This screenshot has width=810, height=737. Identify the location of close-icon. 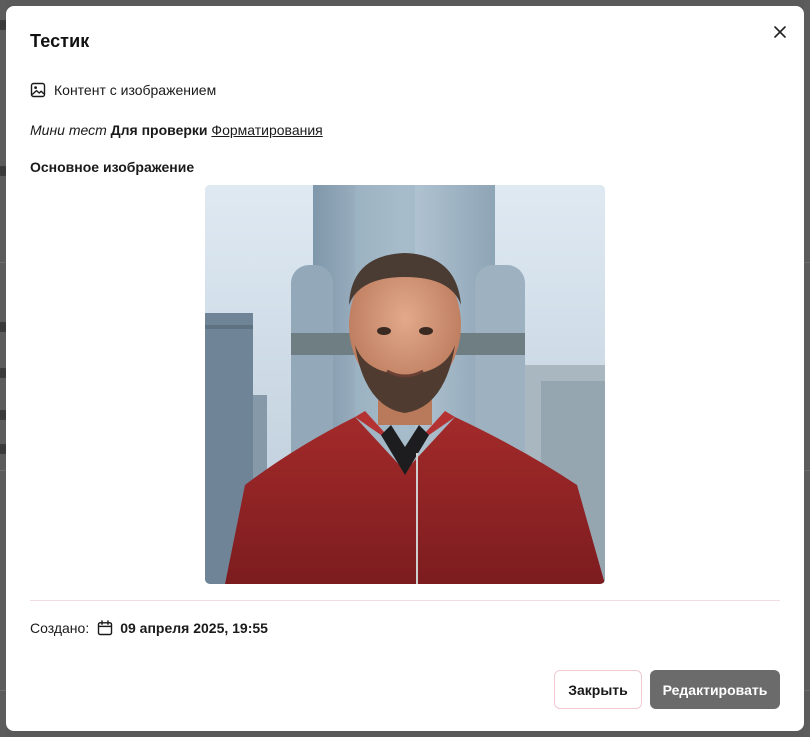
(780, 32).